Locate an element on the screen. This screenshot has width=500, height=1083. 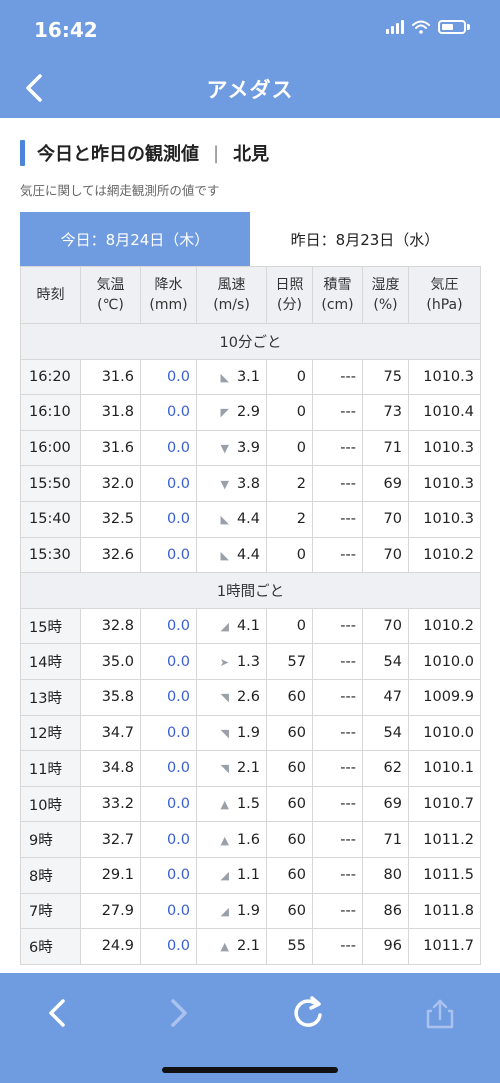
temperature-cell: 35.8 is located at coordinates (110, 697).